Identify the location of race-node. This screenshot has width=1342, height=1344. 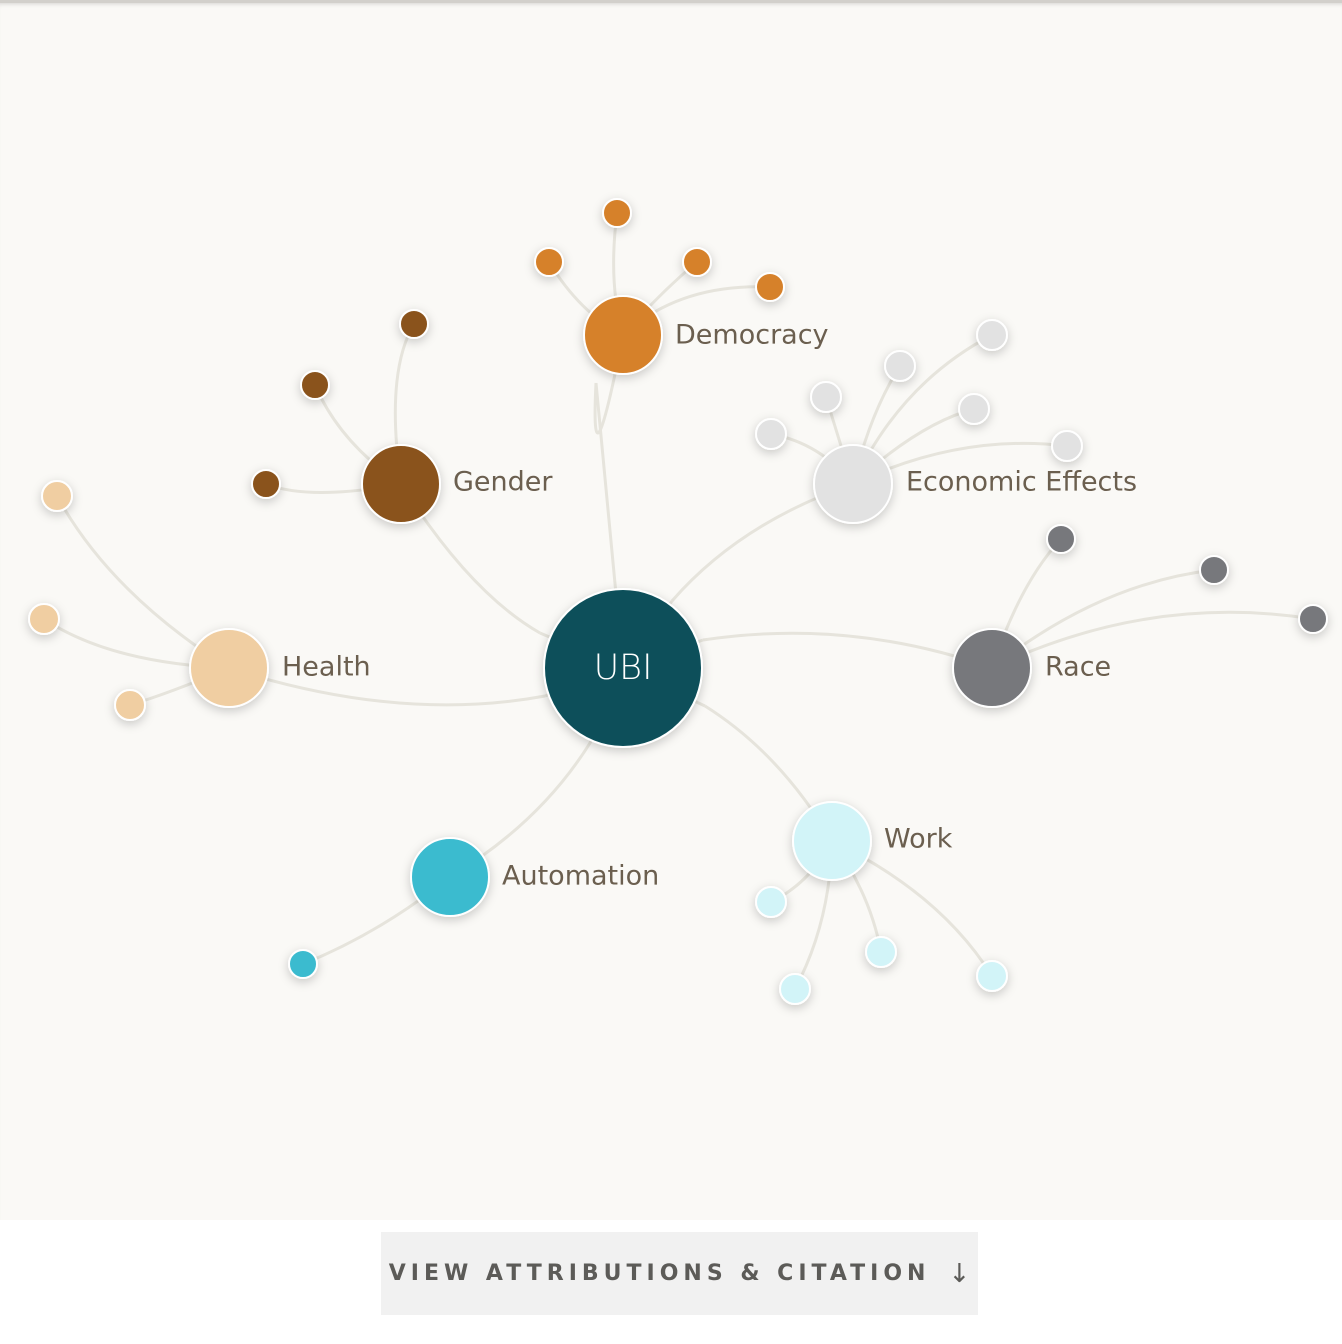
(992, 668).